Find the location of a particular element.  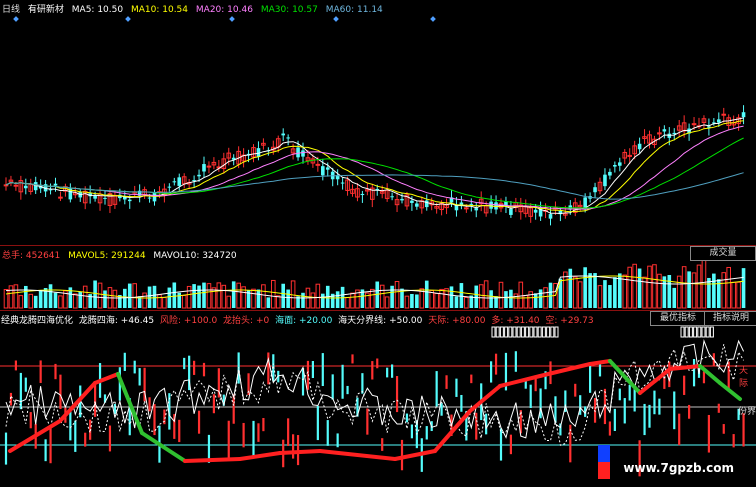

bear-value: 空: +29.73 is located at coordinates (569, 321).